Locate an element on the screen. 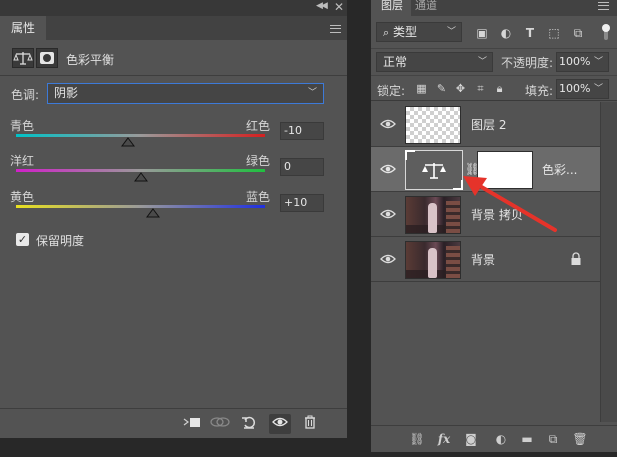 This screenshot has width=617, height=457. slider-right-label: 绿色 is located at coordinates (258, 161).